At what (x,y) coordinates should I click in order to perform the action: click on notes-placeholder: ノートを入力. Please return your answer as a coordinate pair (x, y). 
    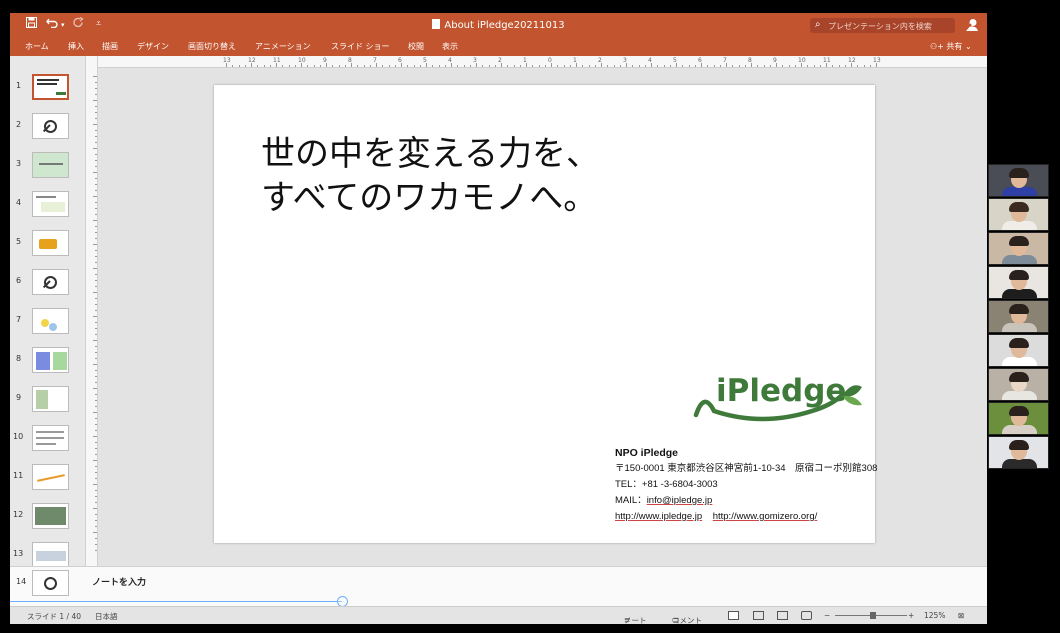
    Looking at the image, I should click on (119, 581).